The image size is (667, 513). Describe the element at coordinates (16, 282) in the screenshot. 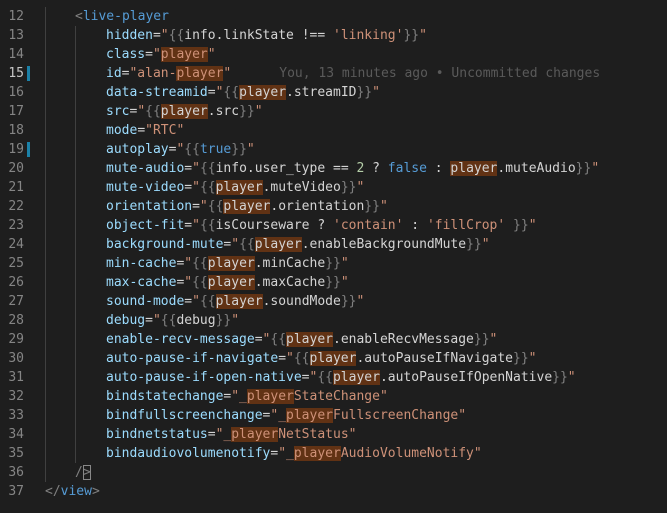

I see `line-number: 26` at that location.